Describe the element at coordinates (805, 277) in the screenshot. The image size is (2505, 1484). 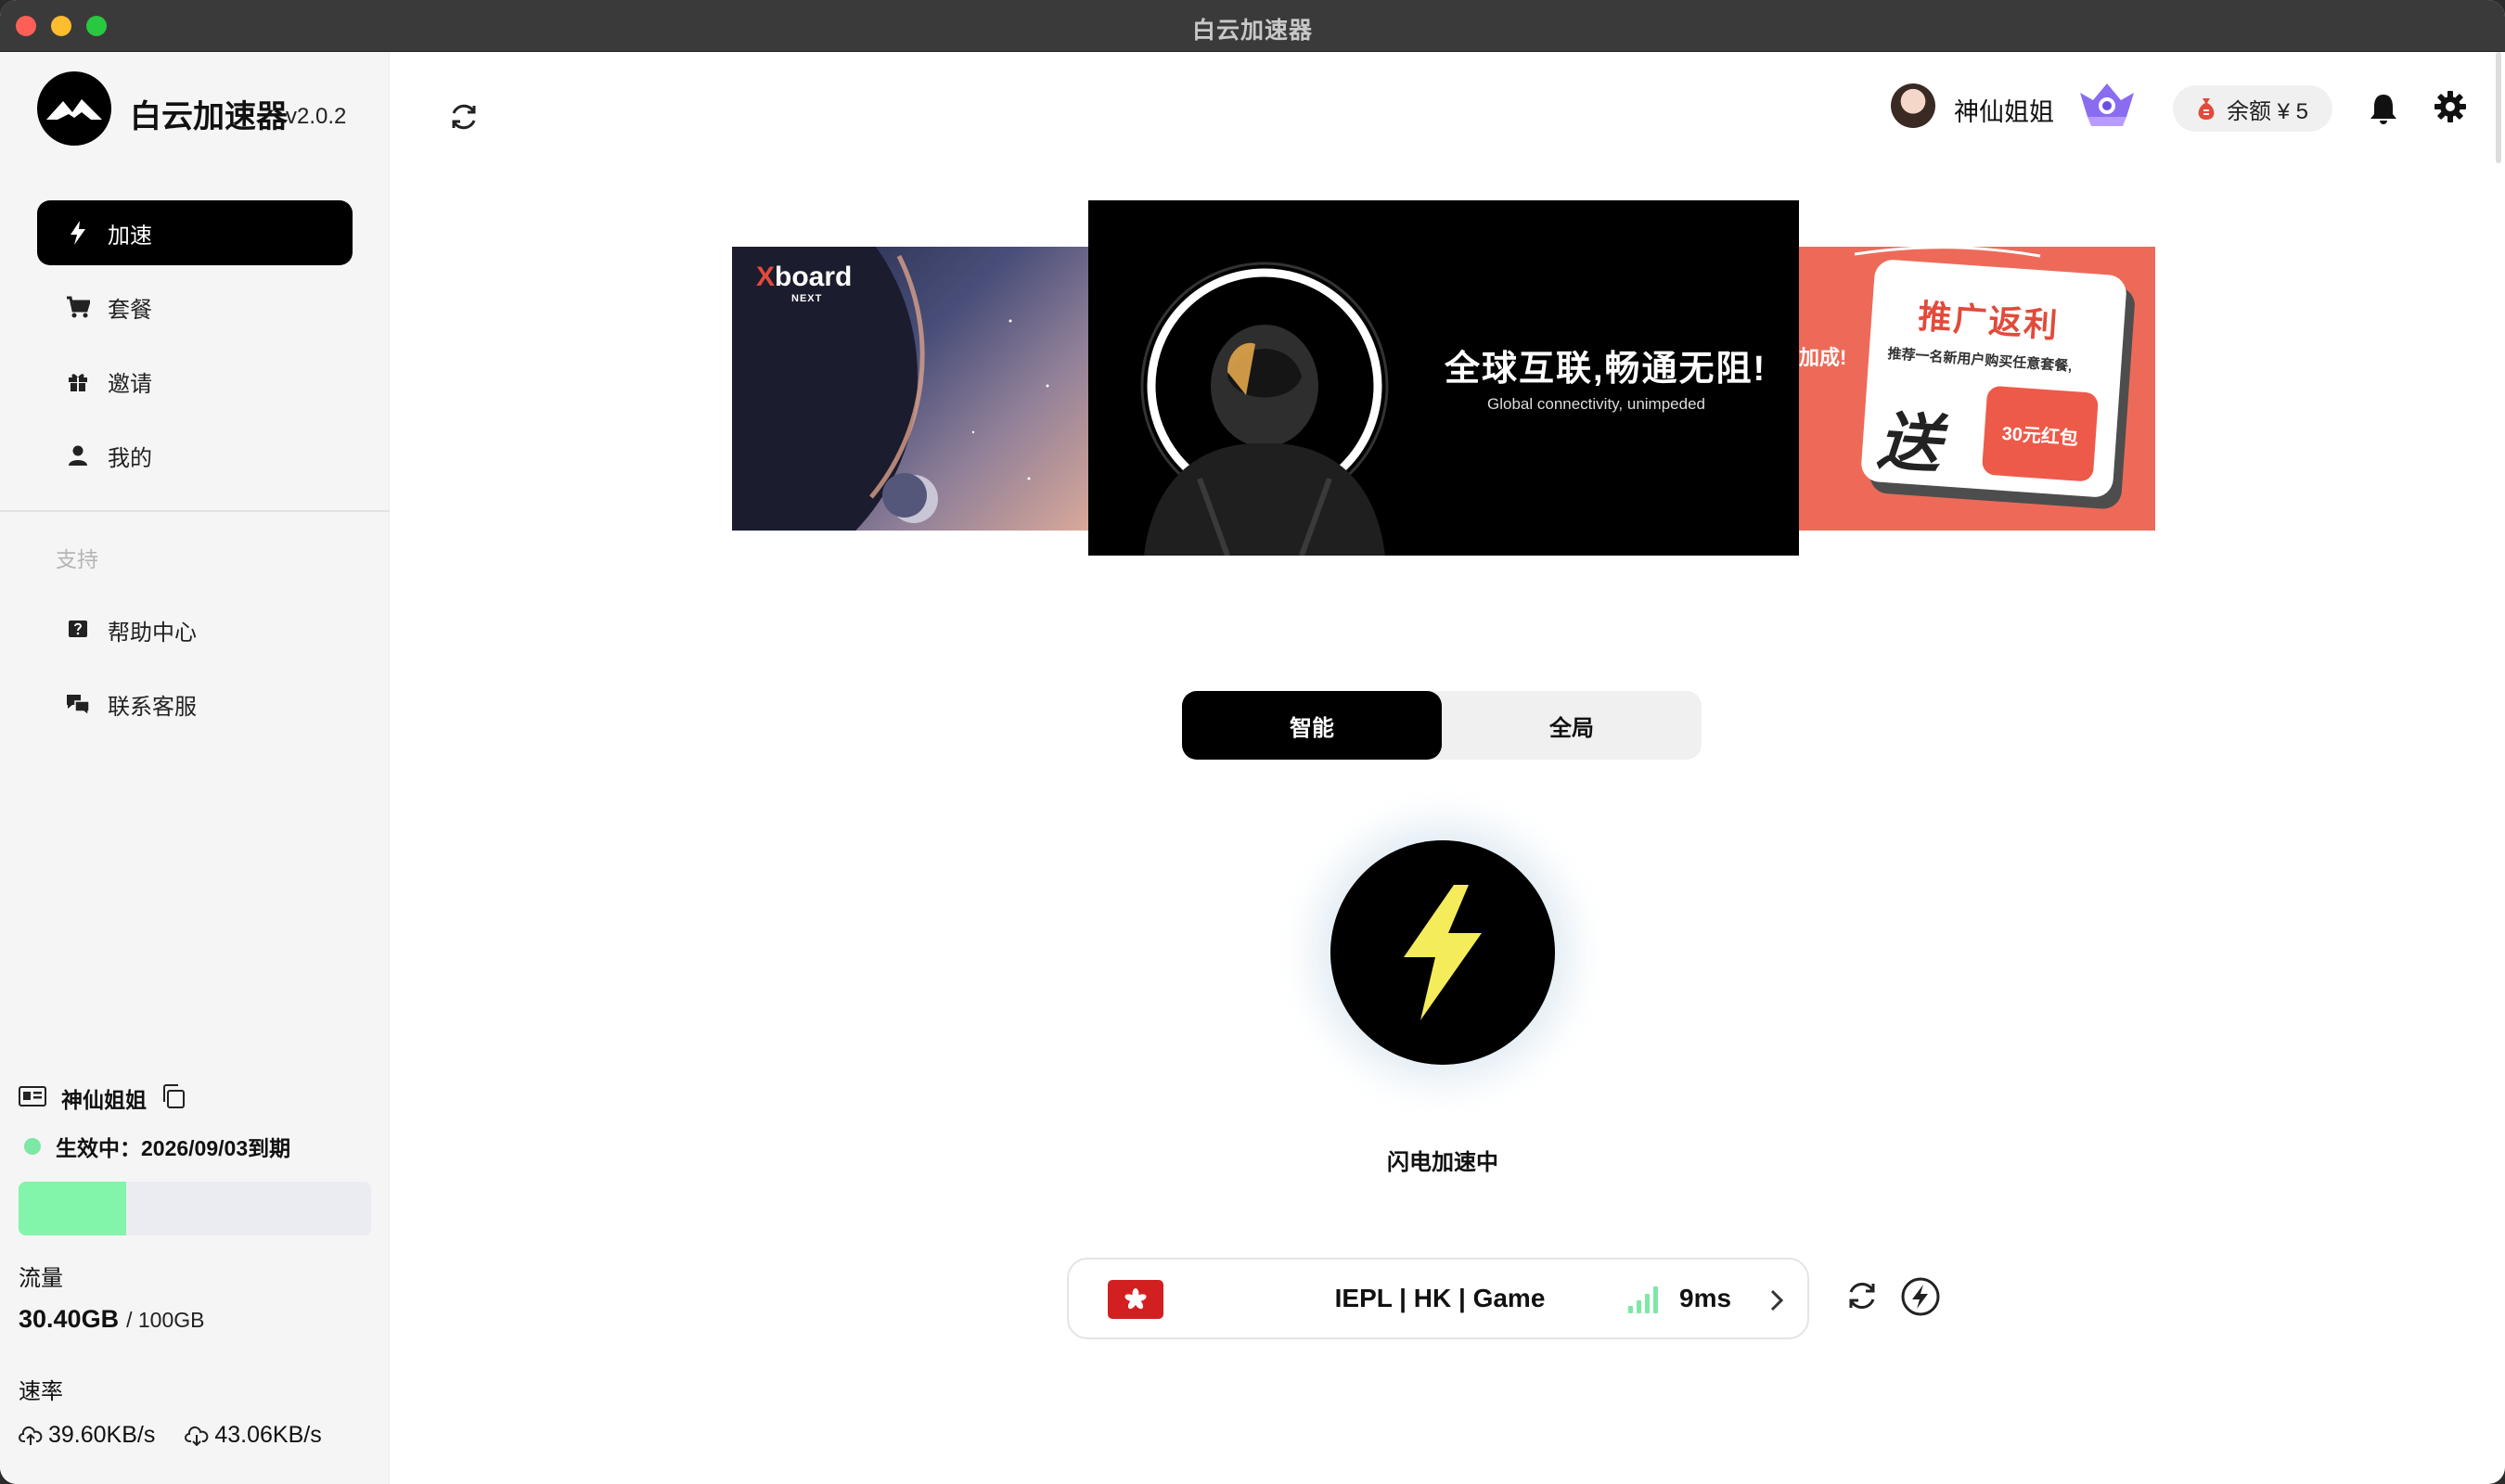
I see `xboard-logo: Xboard` at that location.